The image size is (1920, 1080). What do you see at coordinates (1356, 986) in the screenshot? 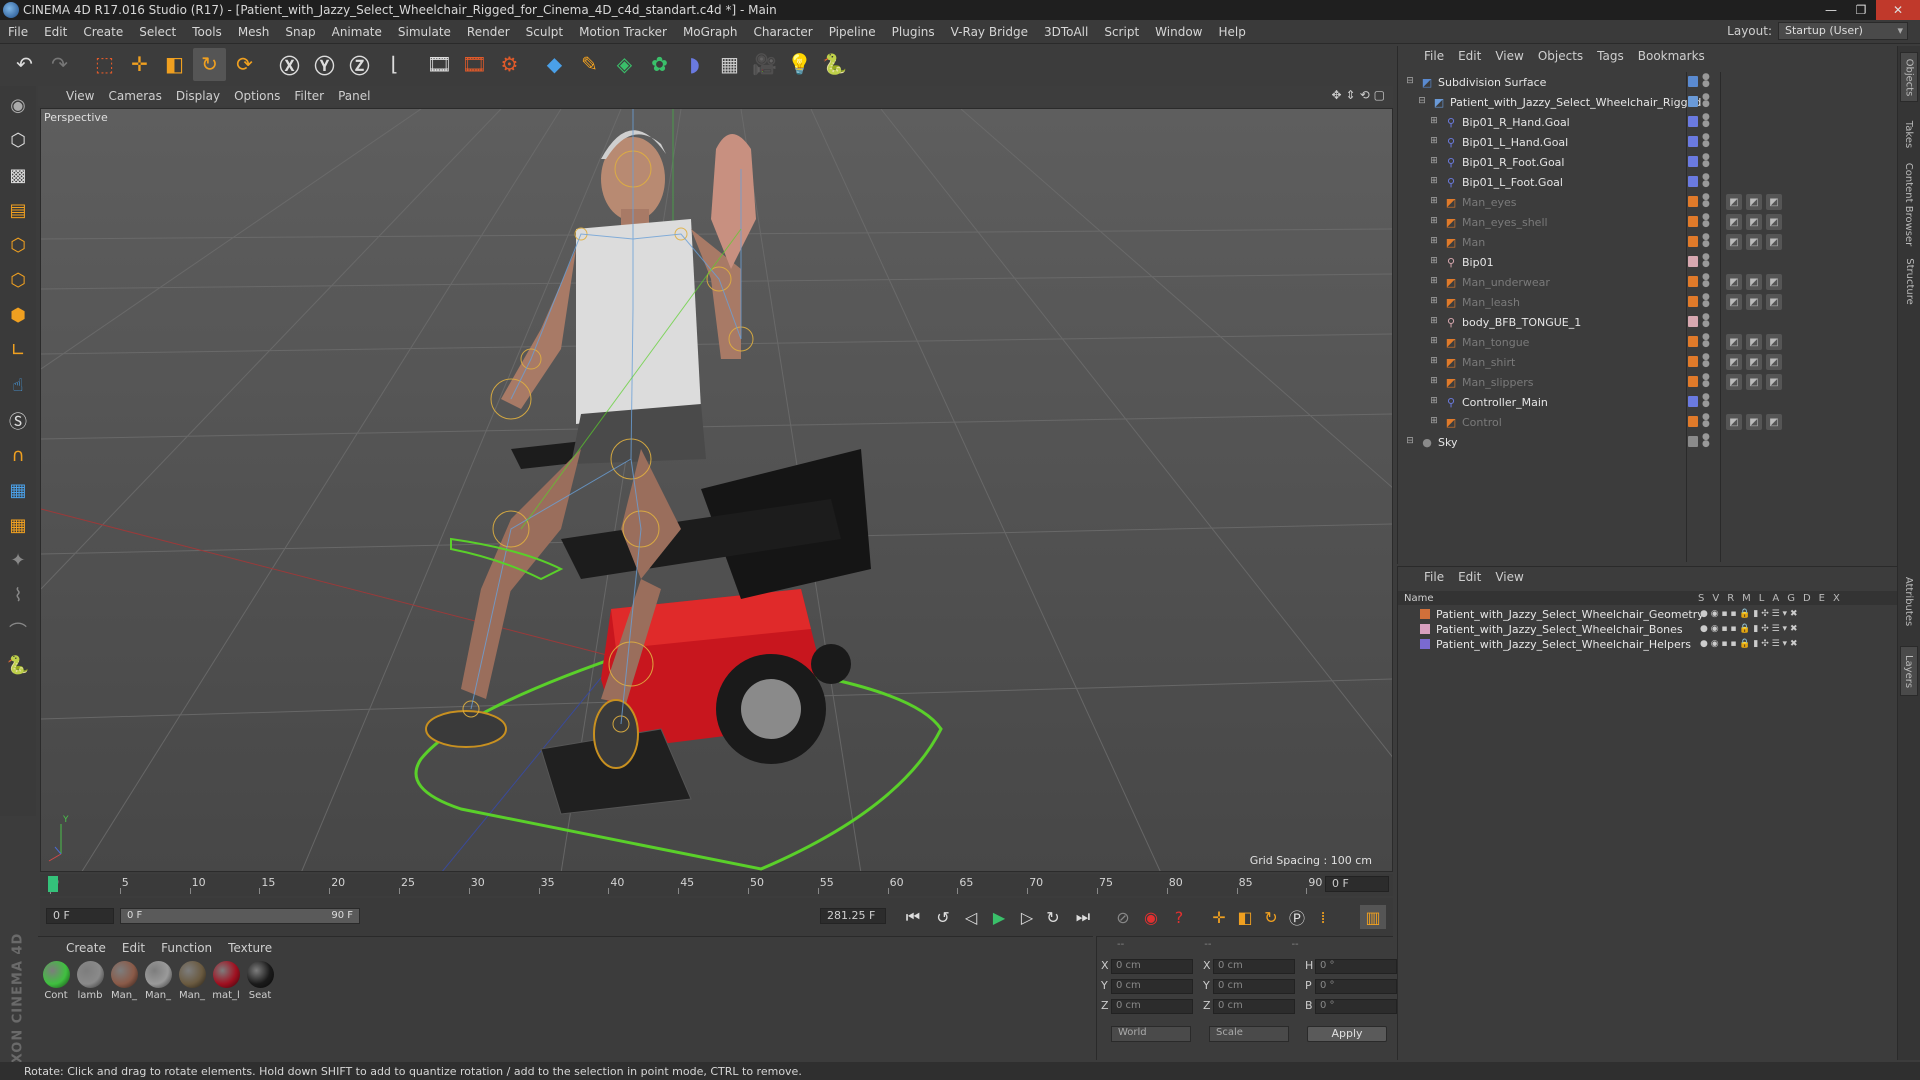
I see `rotation-p-field: 0 °` at bounding box center [1356, 986].